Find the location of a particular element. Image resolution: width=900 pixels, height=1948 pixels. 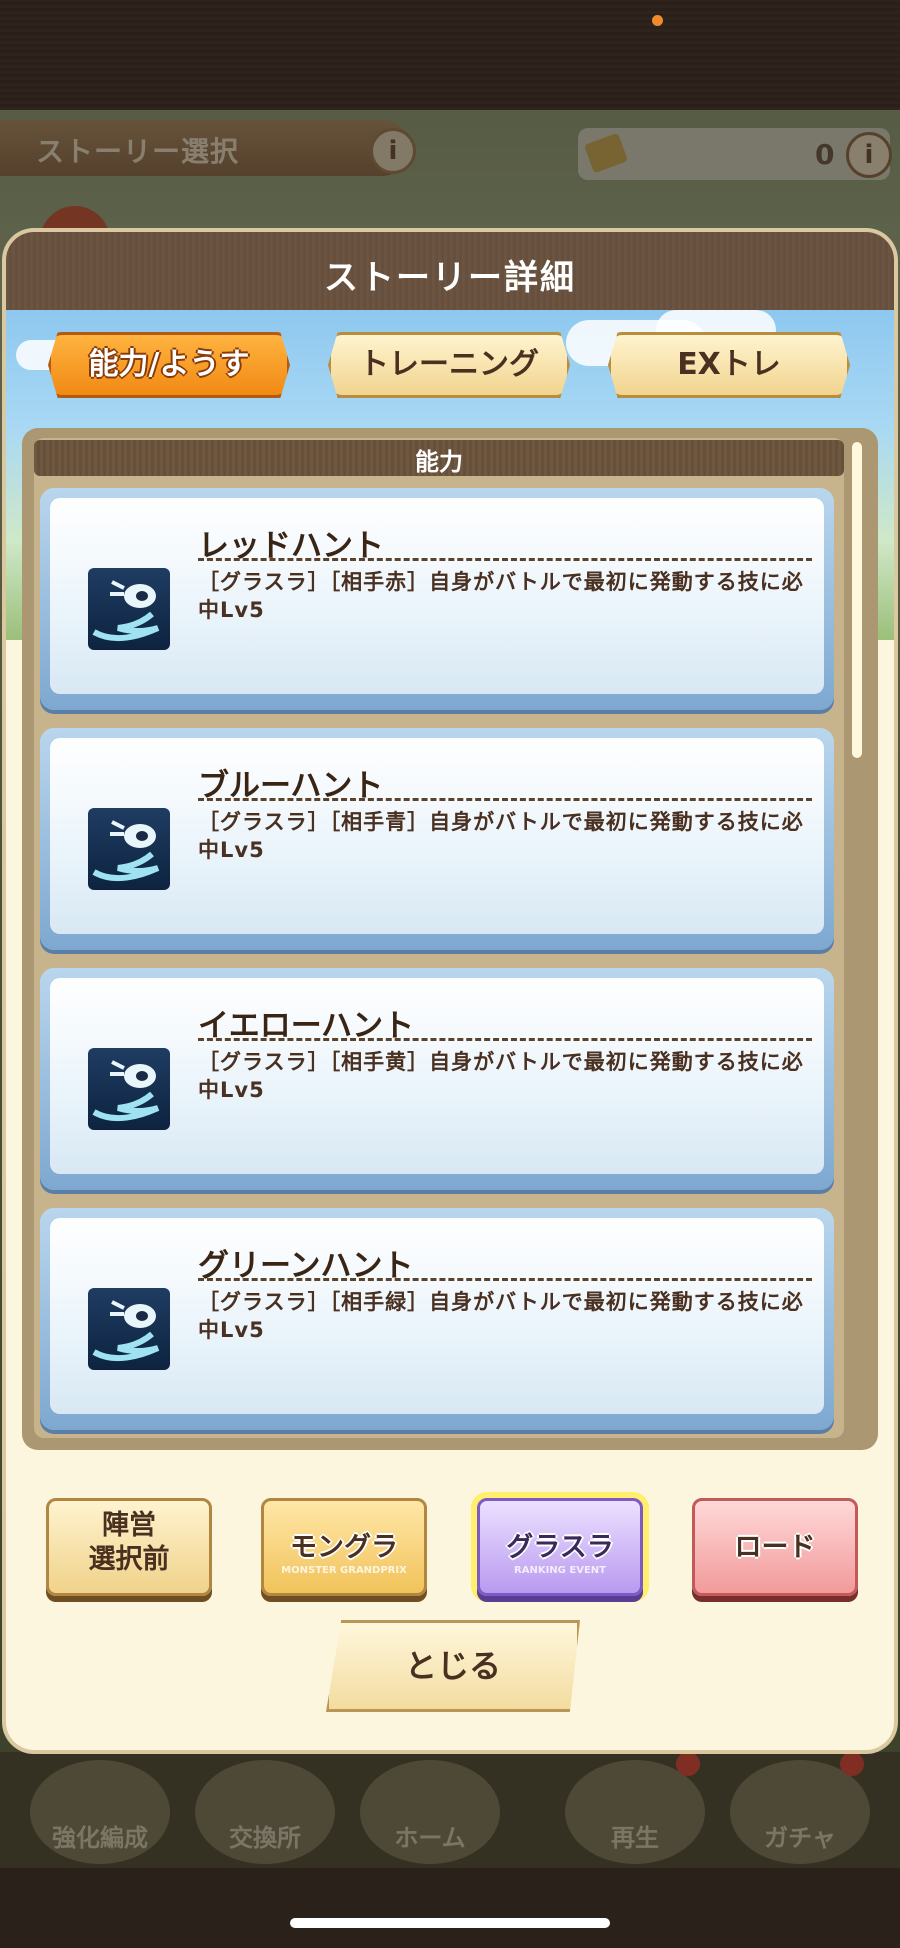

faction-grasura-button: グラスラ RANKING EVENT is located at coordinates (560, 1547).